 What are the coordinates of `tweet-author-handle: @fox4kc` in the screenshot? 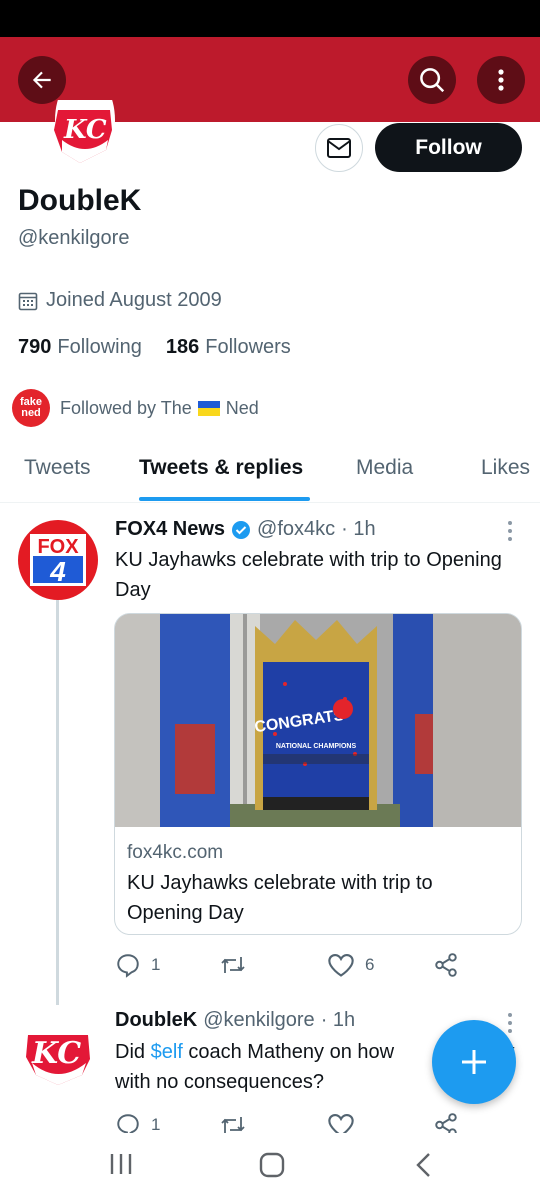 It's located at (296, 529).